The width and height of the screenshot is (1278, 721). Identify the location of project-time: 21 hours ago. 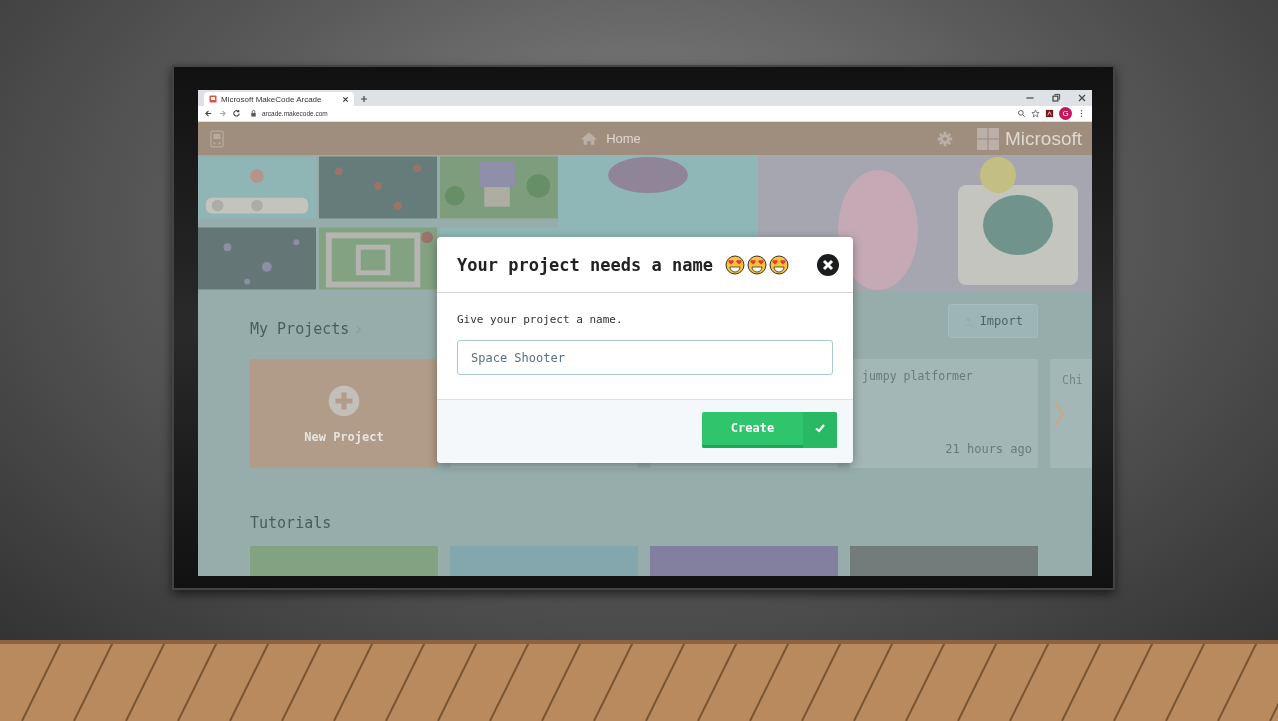
(988, 449).